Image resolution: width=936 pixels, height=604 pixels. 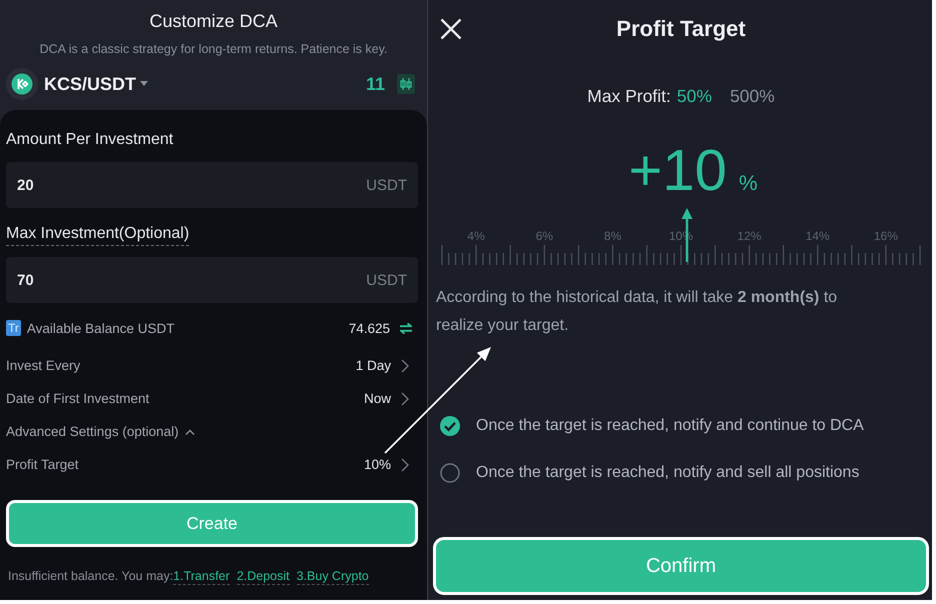 I want to click on ruler-label: 8%, so click(x=612, y=236).